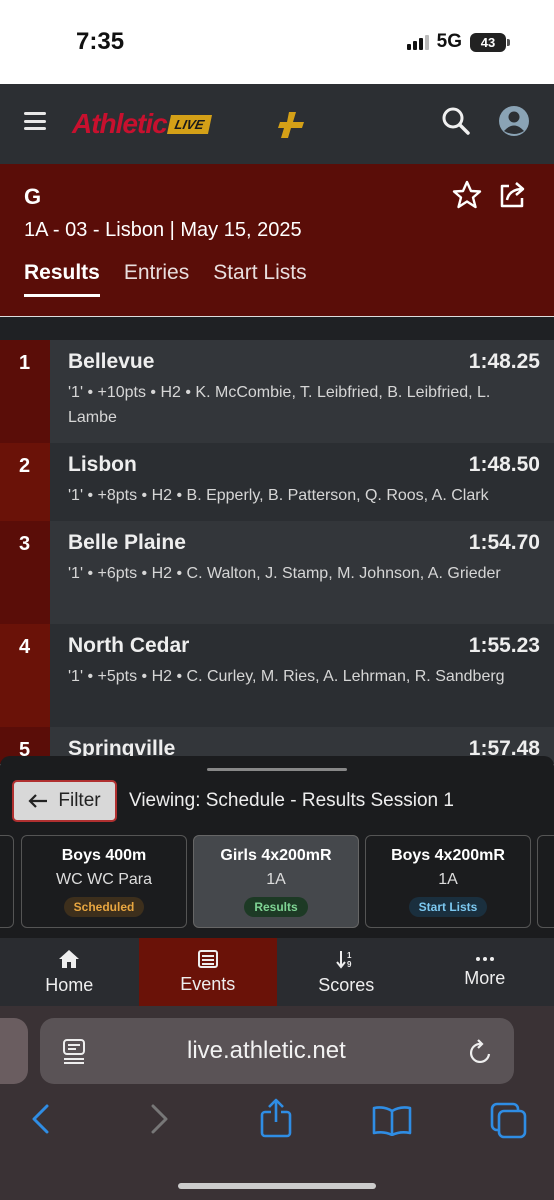  What do you see at coordinates (417, 42) in the screenshot?
I see `signal-icon` at bounding box center [417, 42].